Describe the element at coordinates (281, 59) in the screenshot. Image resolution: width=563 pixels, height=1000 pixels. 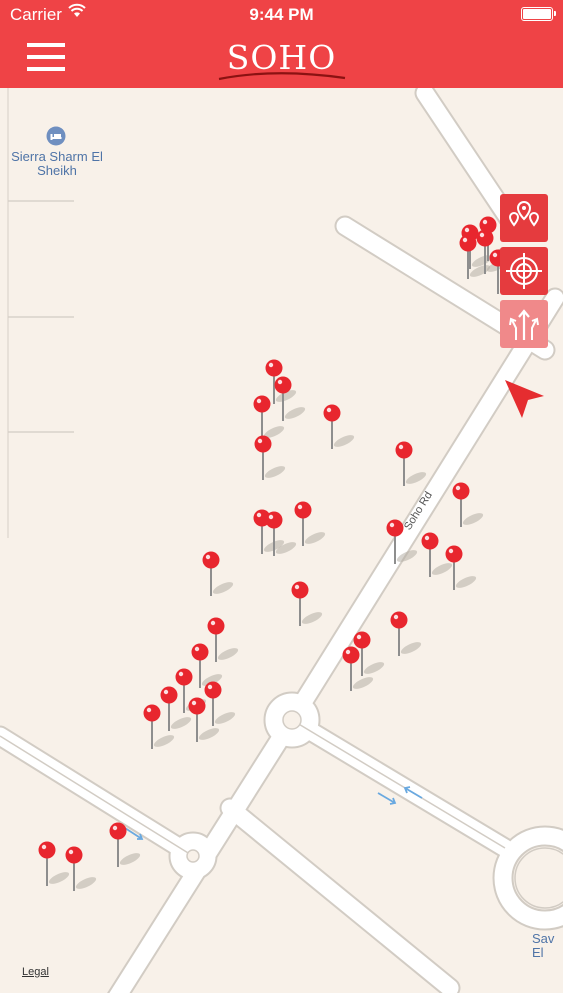
I see `nav-bar: SOHO` at that location.